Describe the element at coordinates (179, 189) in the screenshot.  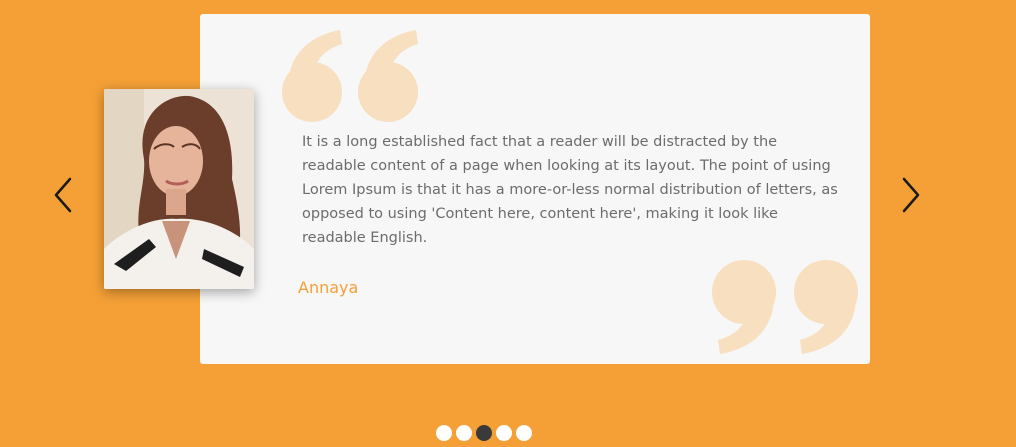
I see `author-photo` at that location.